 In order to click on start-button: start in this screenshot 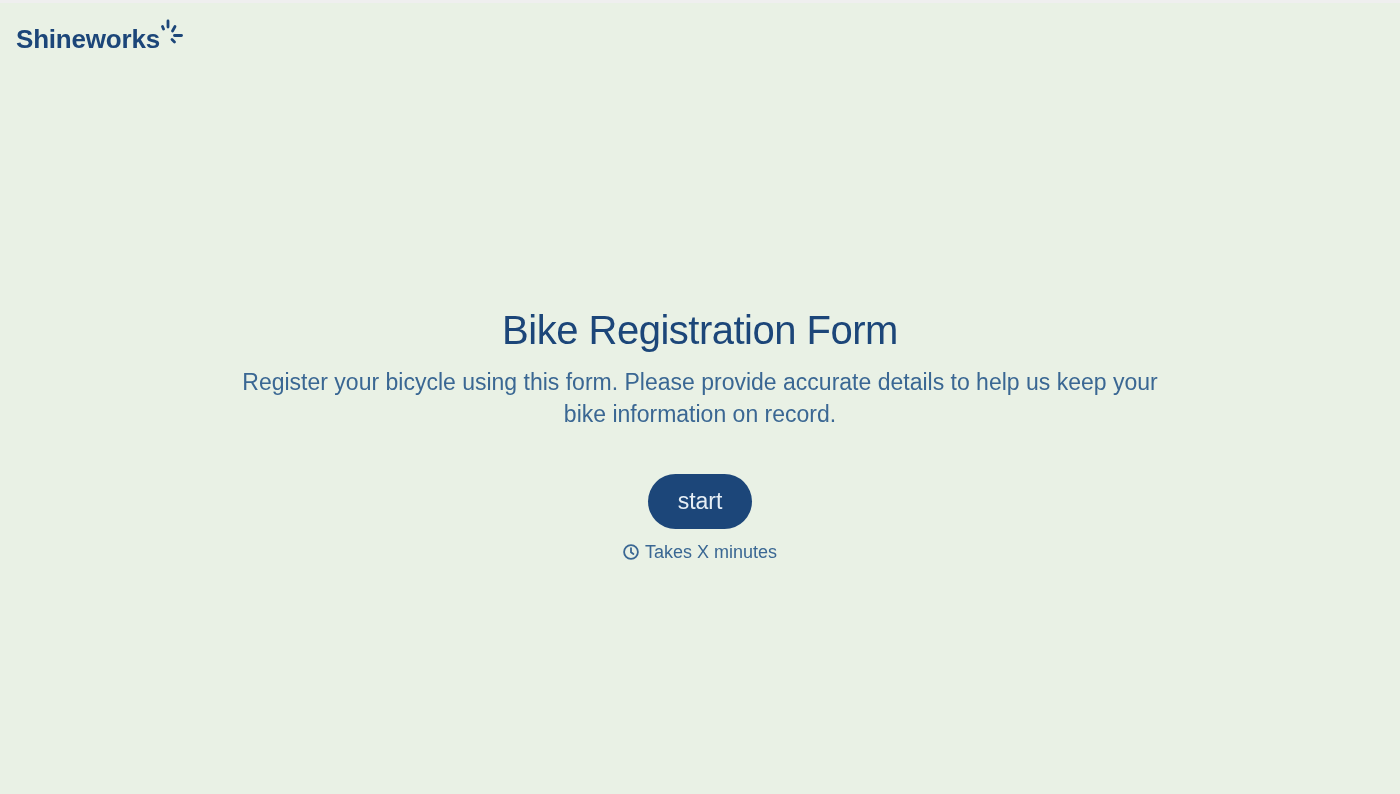, I will do `click(700, 501)`.